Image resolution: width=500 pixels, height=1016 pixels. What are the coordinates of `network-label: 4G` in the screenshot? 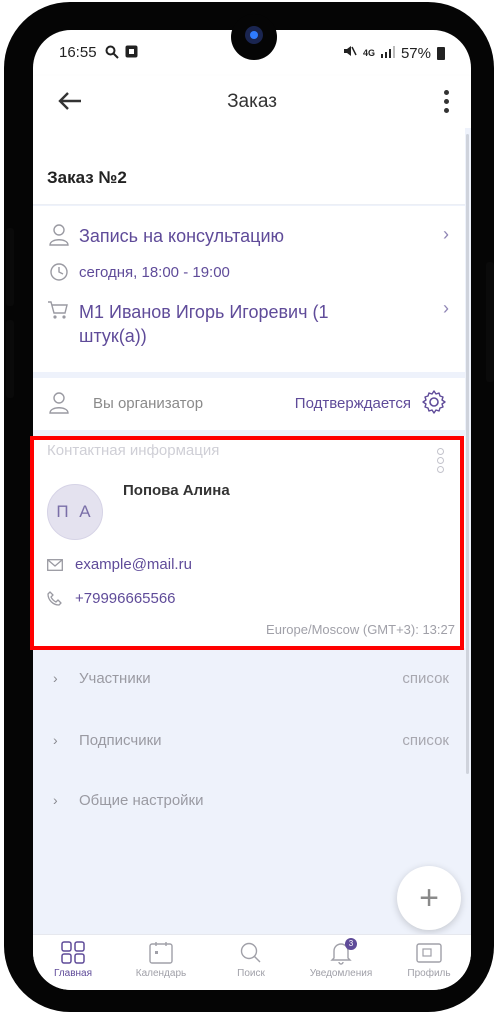 It's located at (368, 53).